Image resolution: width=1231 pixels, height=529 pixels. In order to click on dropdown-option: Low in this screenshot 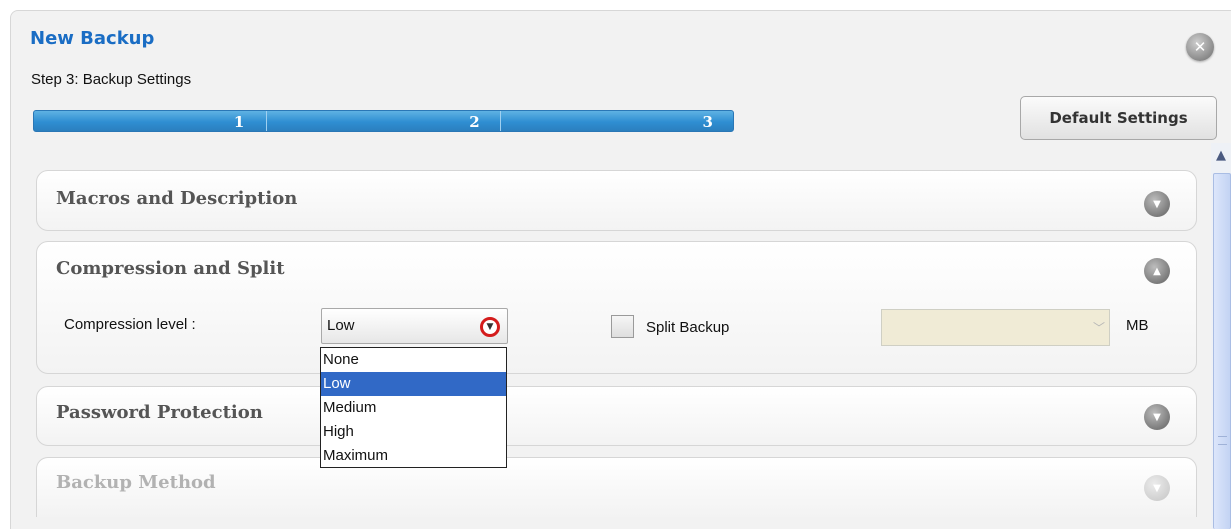, I will do `click(413, 384)`.